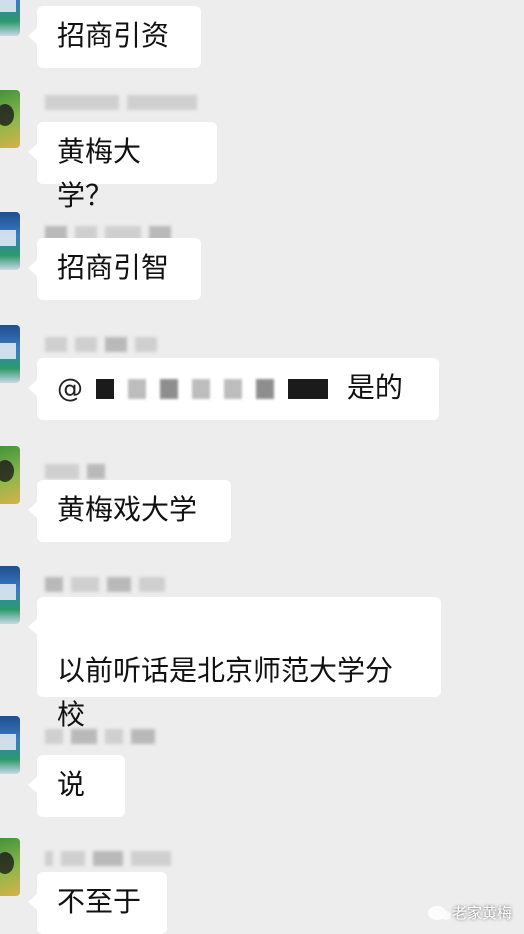 The image size is (524, 934). I want to click on message-text: 招商引智, so click(113, 267).